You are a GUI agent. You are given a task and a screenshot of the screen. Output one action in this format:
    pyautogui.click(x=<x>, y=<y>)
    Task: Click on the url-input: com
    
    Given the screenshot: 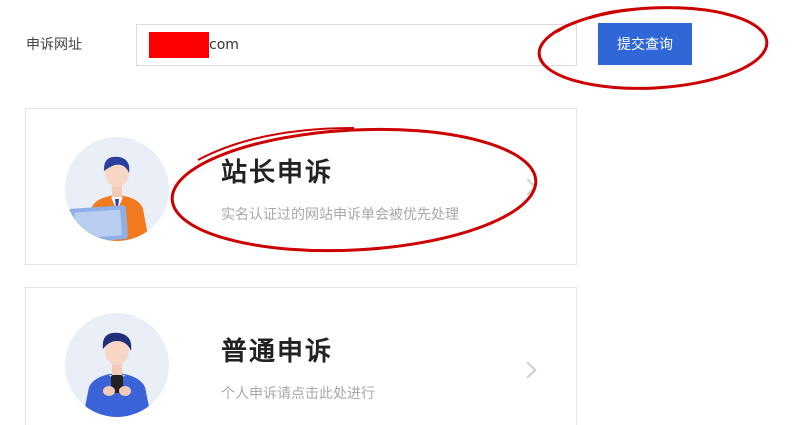 What is the action you would take?
    pyautogui.click(x=356, y=45)
    